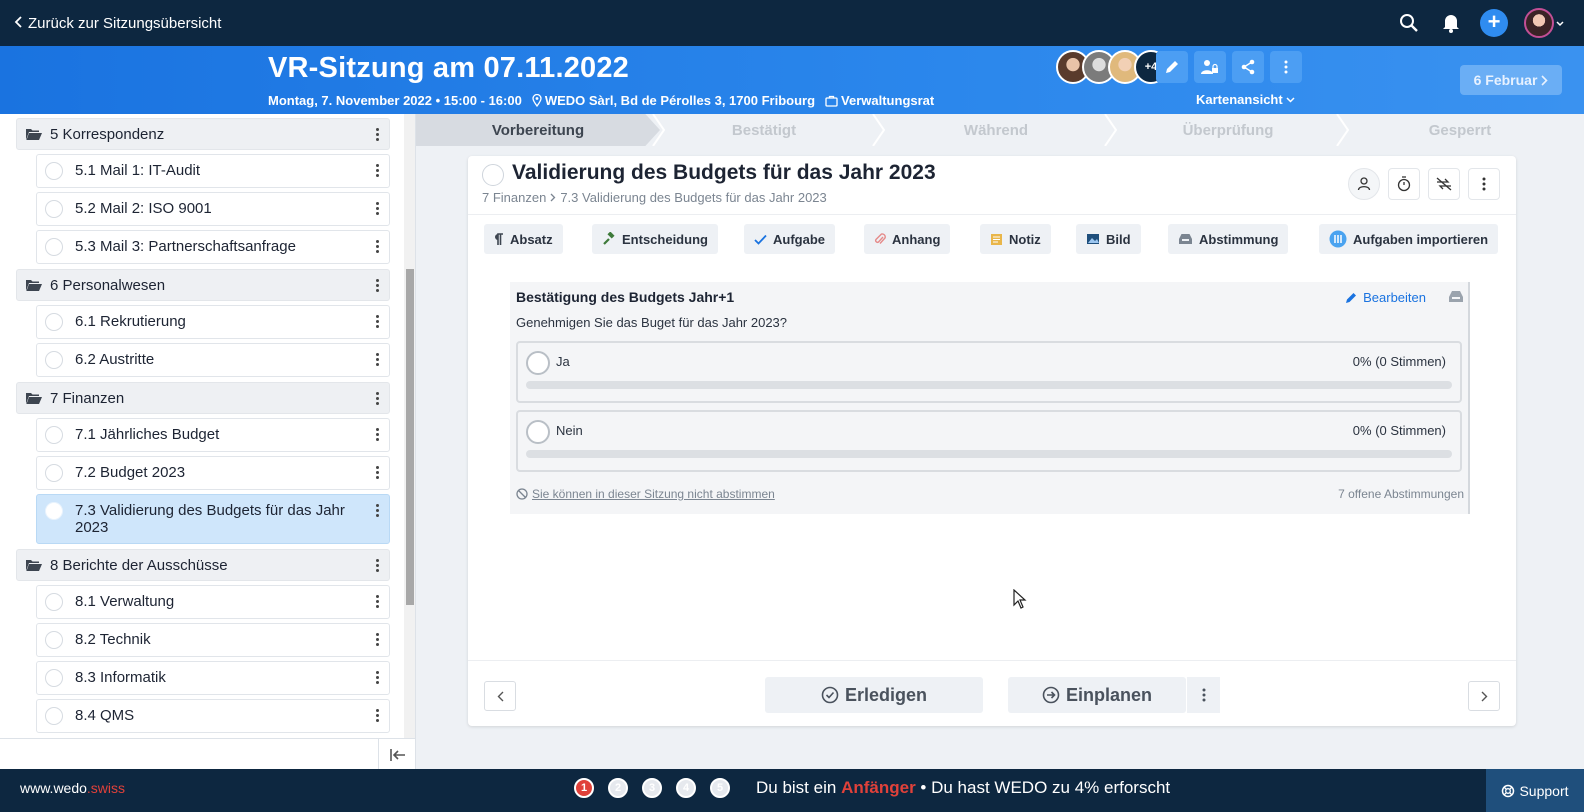  I want to click on user-menu, so click(1544, 23).